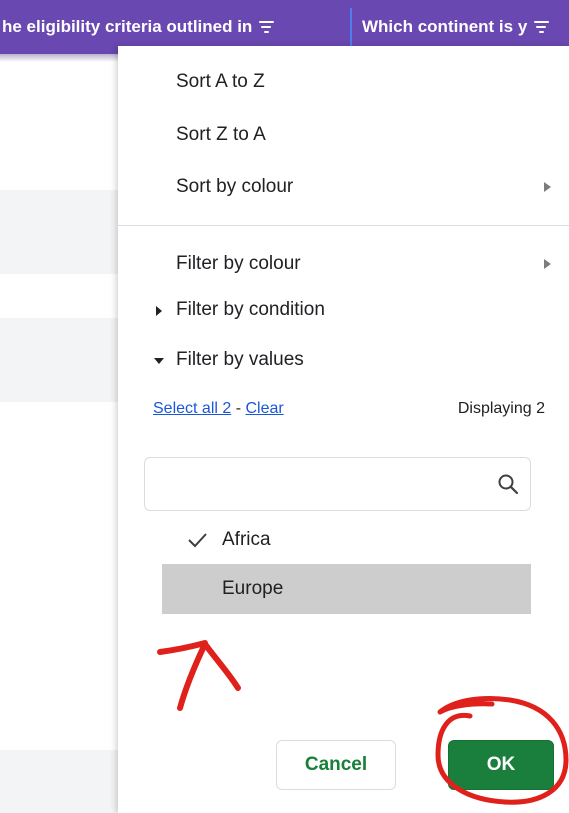 The height and width of the screenshot is (813, 569). Describe the element at coordinates (343, 135) in the screenshot. I see `menu-item-sort-z-a: Sort Z to A` at that location.